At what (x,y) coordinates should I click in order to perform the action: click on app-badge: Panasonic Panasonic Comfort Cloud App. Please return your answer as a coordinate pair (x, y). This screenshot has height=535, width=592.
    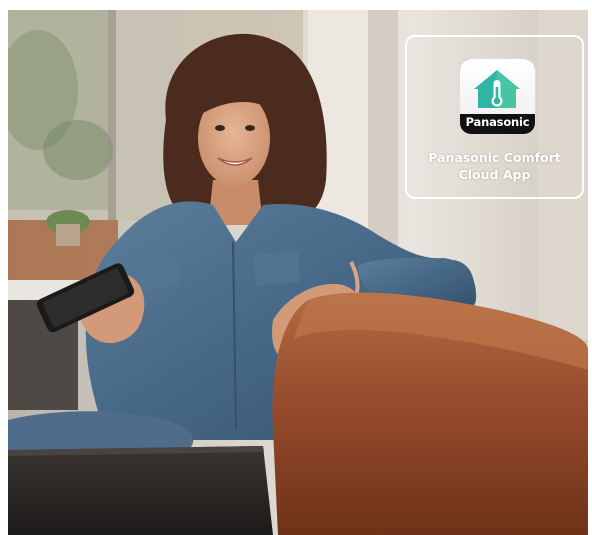
    Looking at the image, I should click on (494, 117).